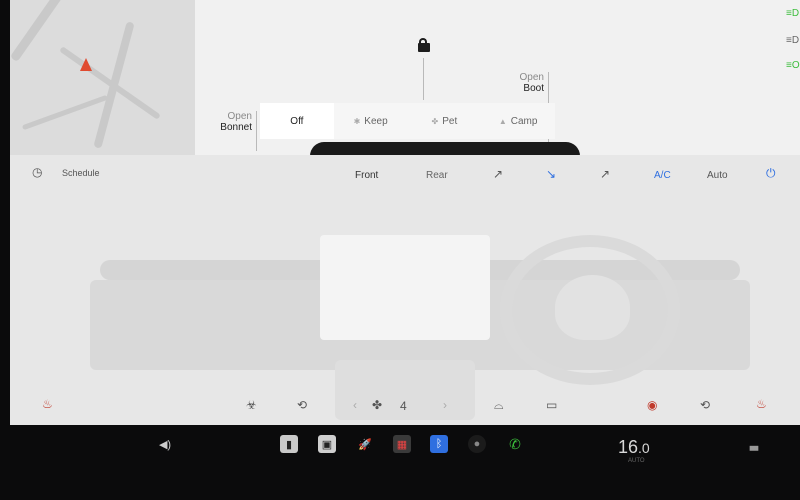 This screenshot has height=500, width=800. What do you see at coordinates (402, 444) in the screenshot?
I see `arcade-app-icon: ▦` at bounding box center [402, 444].